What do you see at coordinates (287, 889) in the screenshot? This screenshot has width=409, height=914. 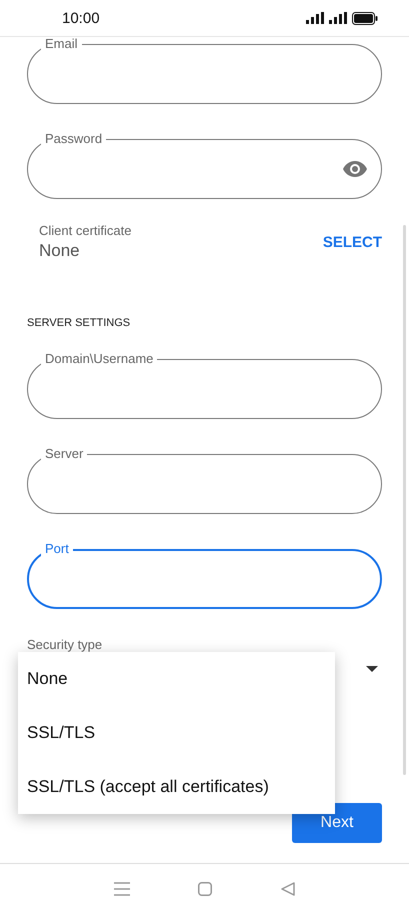 I see `back-icon` at bounding box center [287, 889].